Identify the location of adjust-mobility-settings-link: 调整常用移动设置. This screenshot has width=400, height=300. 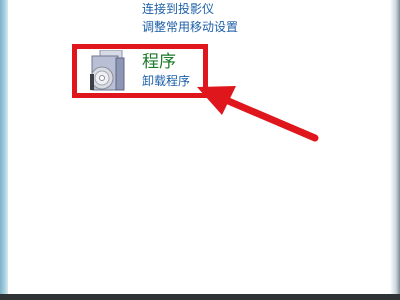
(190, 26).